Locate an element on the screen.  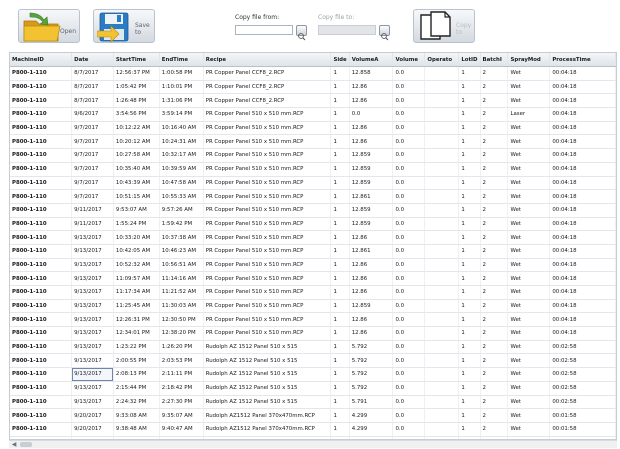
table-cell: 9/7/2017 is located at coordinates (92, 169).